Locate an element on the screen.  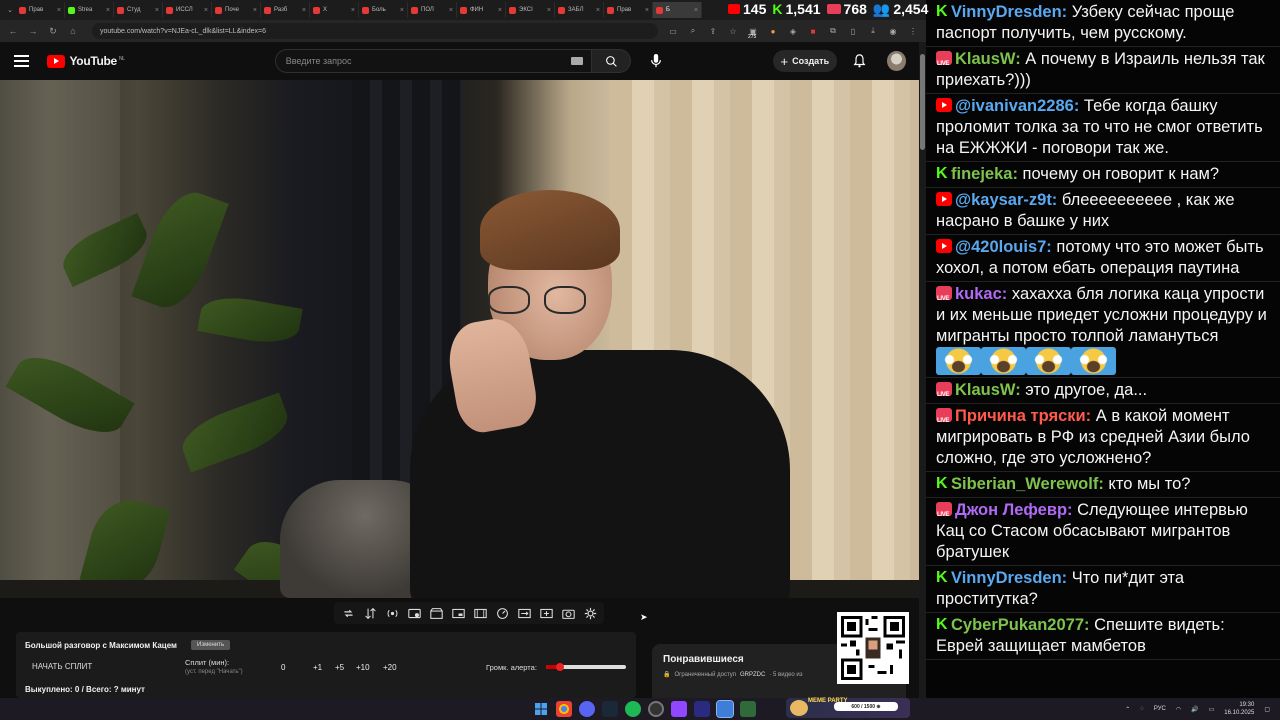
active-app-icon is located at coordinates (725, 709).